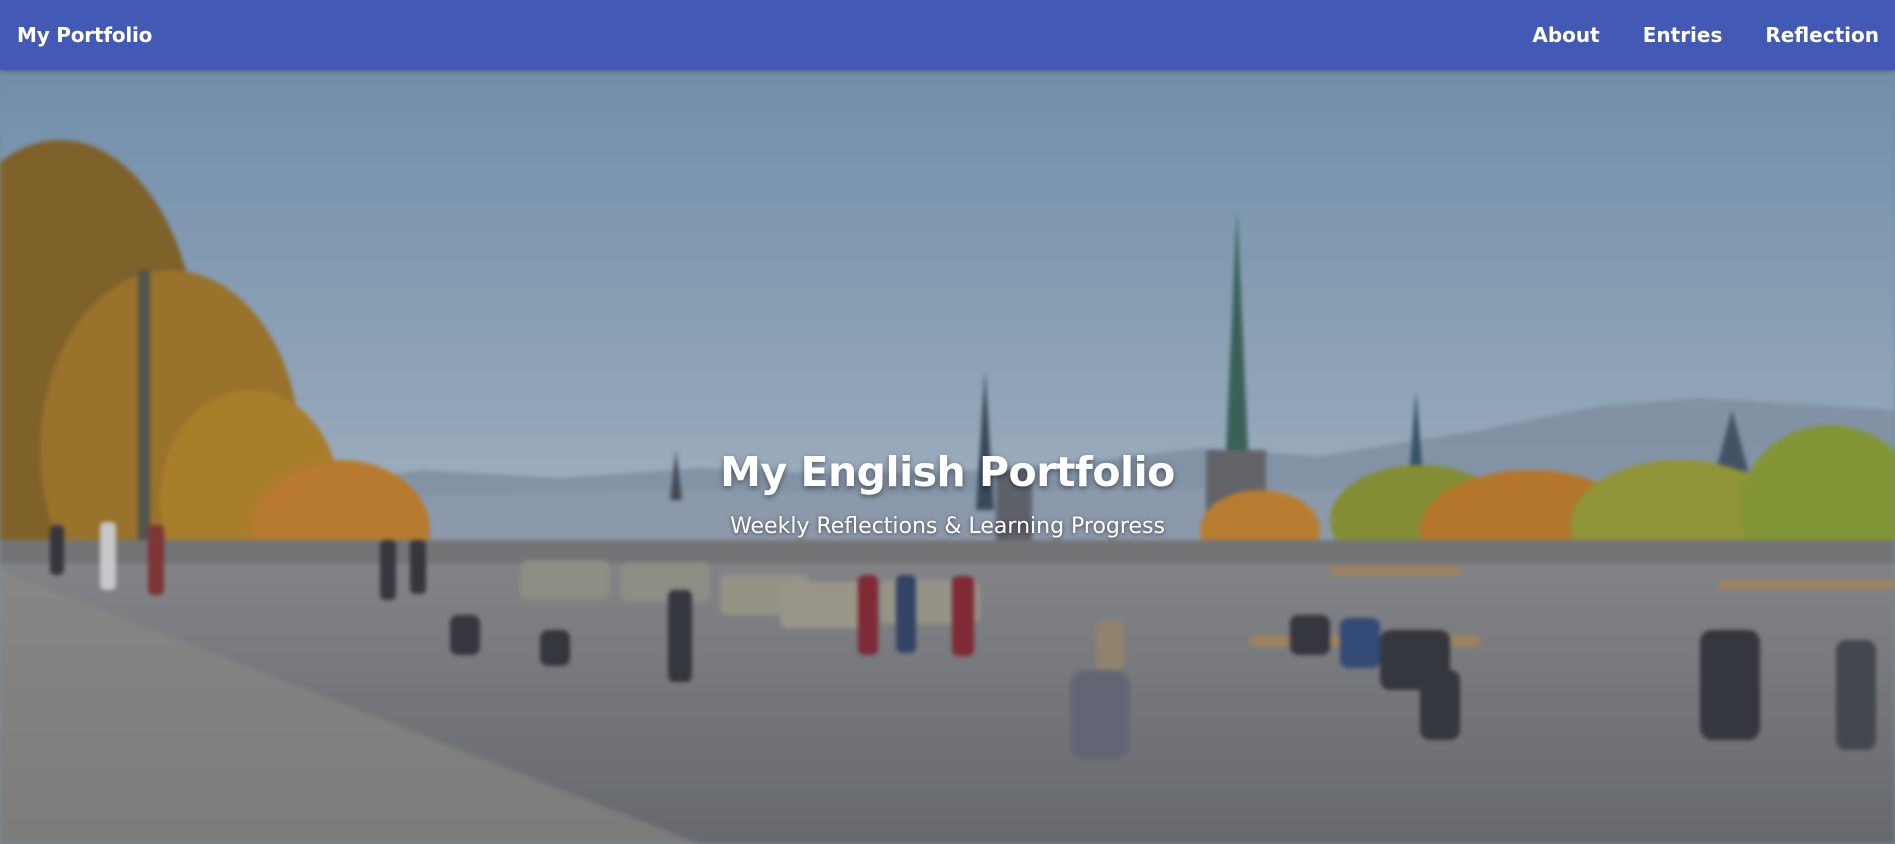 This screenshot has height=844, width=1895. Describe the element at coordinates (1565, 35) in the screenshot. I see `nav-link-about: About` at that location.